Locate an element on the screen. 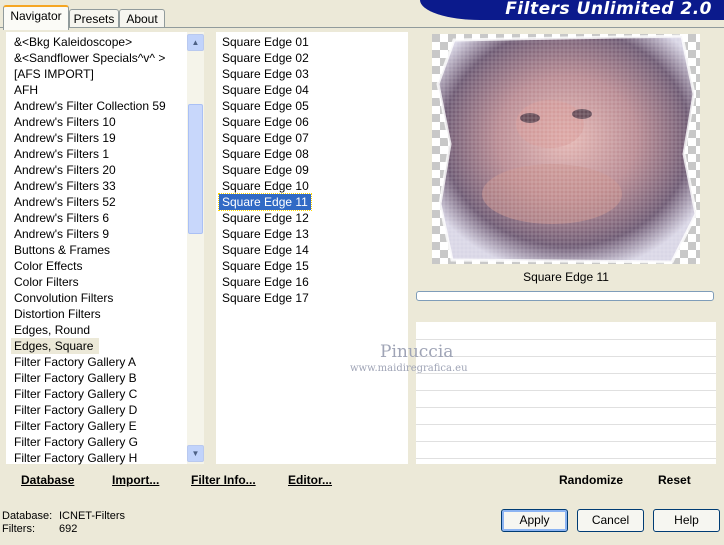  filter-item: Square Edge 09 is located at coordinates (309, 170).